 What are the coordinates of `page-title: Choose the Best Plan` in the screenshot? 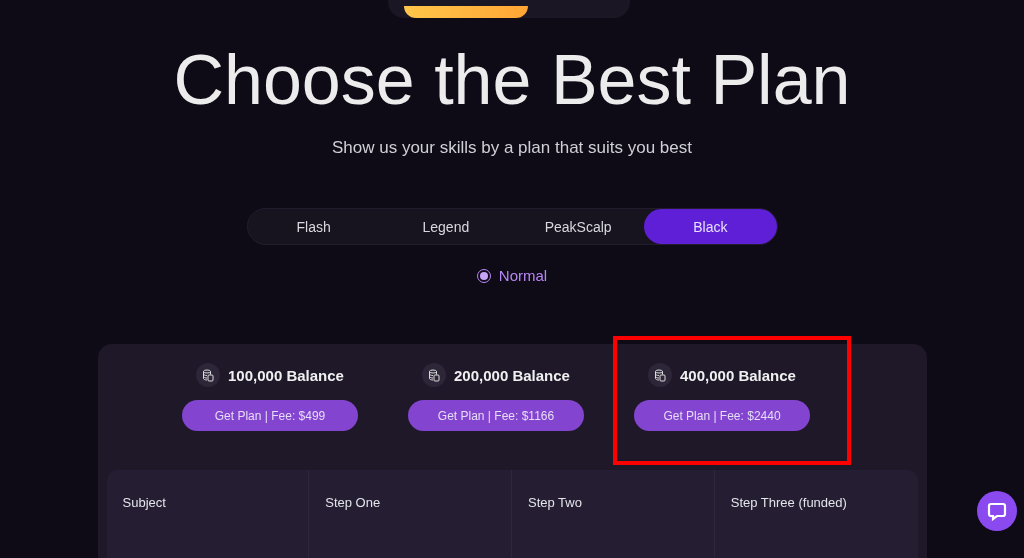 It's located at (512, 80).